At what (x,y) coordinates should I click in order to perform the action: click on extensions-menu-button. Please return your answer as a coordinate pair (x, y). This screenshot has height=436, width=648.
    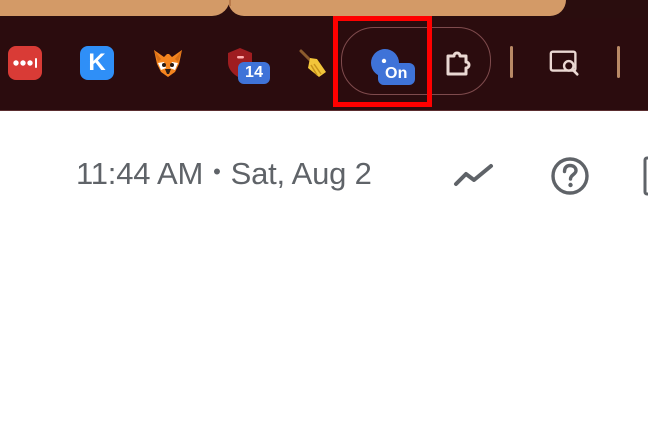
    Looking at the image, I should click on (458, 63).